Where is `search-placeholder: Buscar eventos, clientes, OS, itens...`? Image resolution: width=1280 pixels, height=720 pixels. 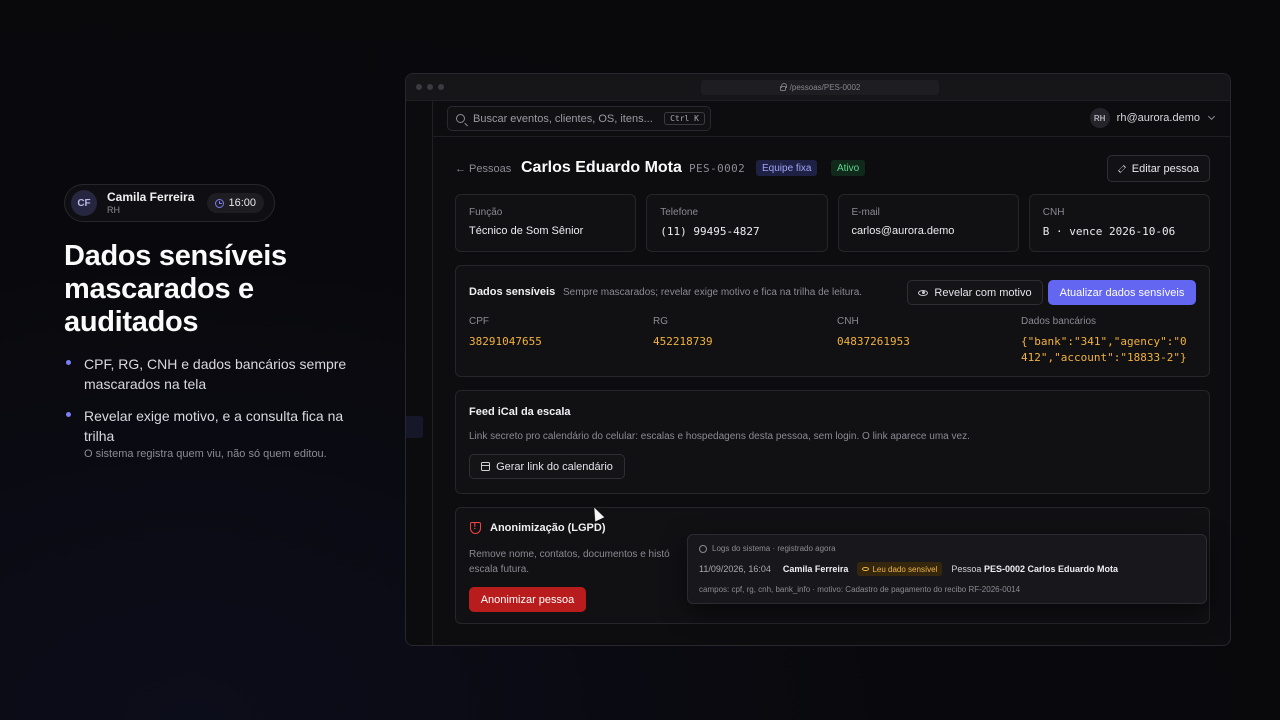
search-placeholder: Buscar eventos, clientes, OS, itens... is located at coordinates (563, 118).